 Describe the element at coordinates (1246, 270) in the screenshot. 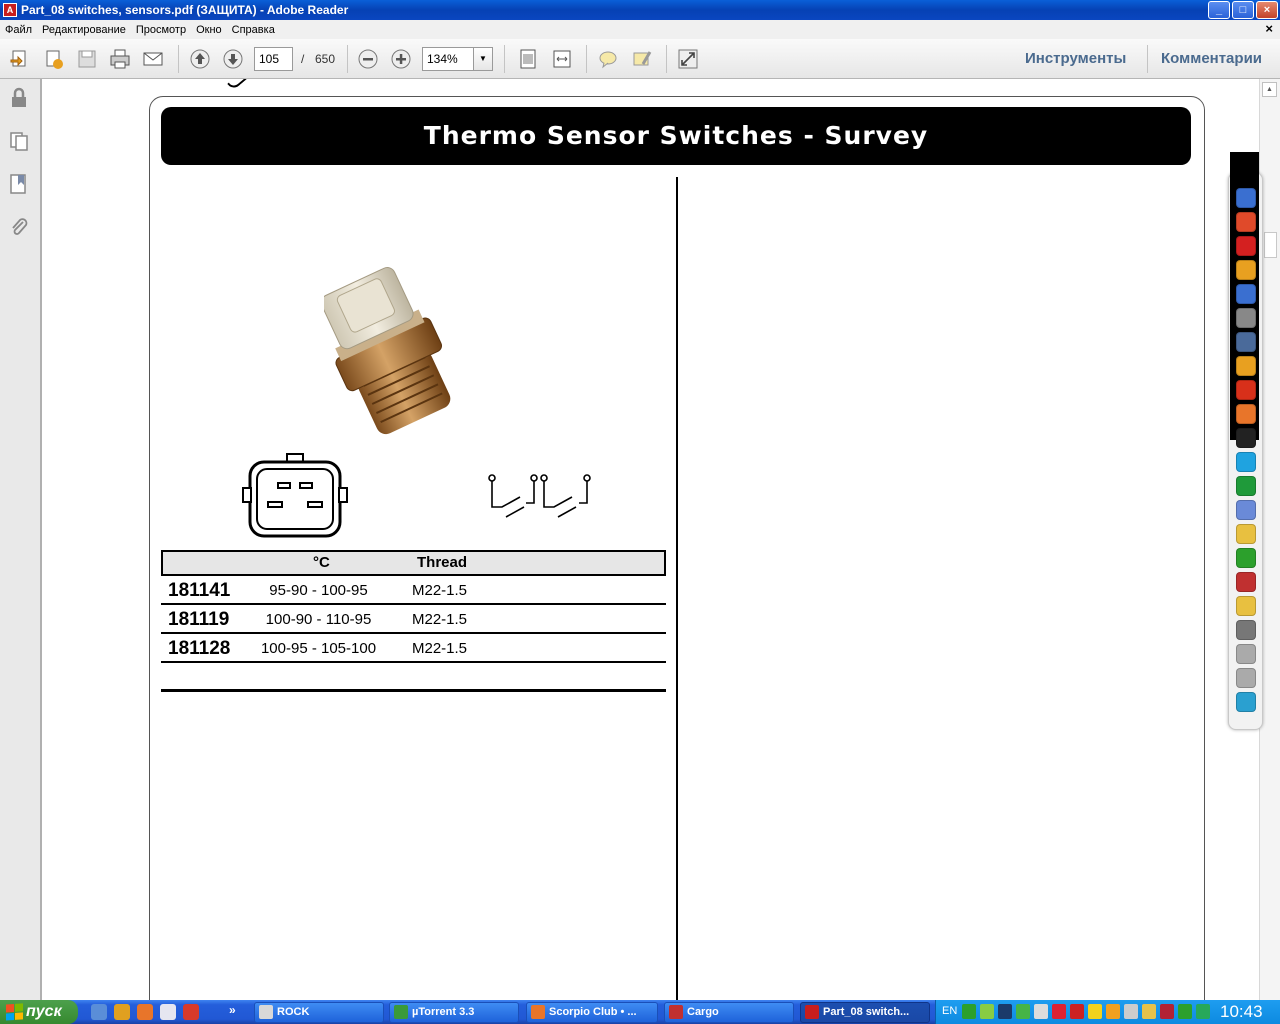

I see `tools-icon` at that location.